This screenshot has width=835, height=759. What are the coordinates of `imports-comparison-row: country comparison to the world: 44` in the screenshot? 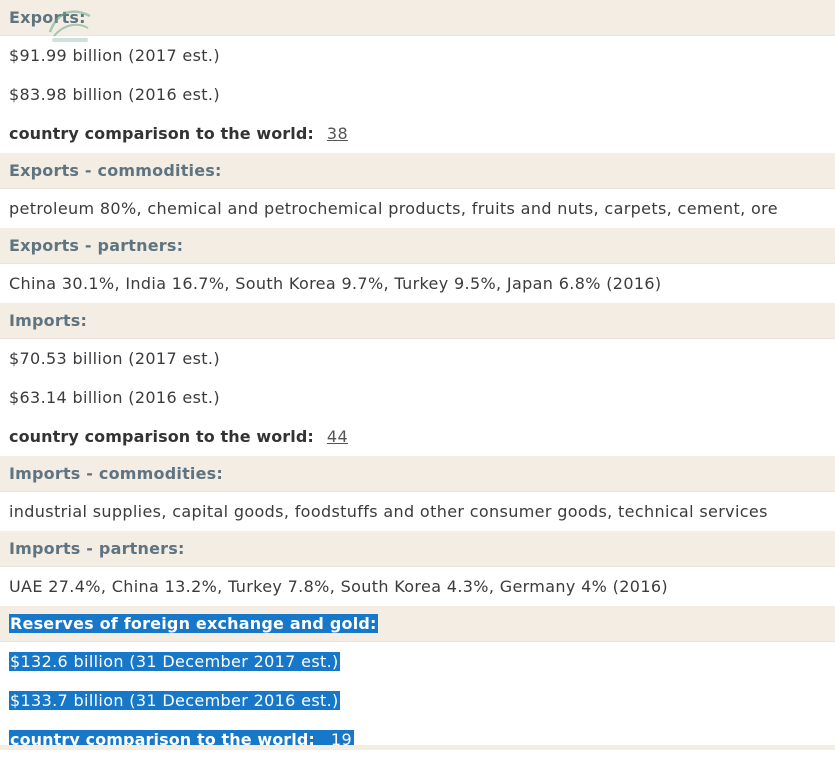 It's located at (417, 436).